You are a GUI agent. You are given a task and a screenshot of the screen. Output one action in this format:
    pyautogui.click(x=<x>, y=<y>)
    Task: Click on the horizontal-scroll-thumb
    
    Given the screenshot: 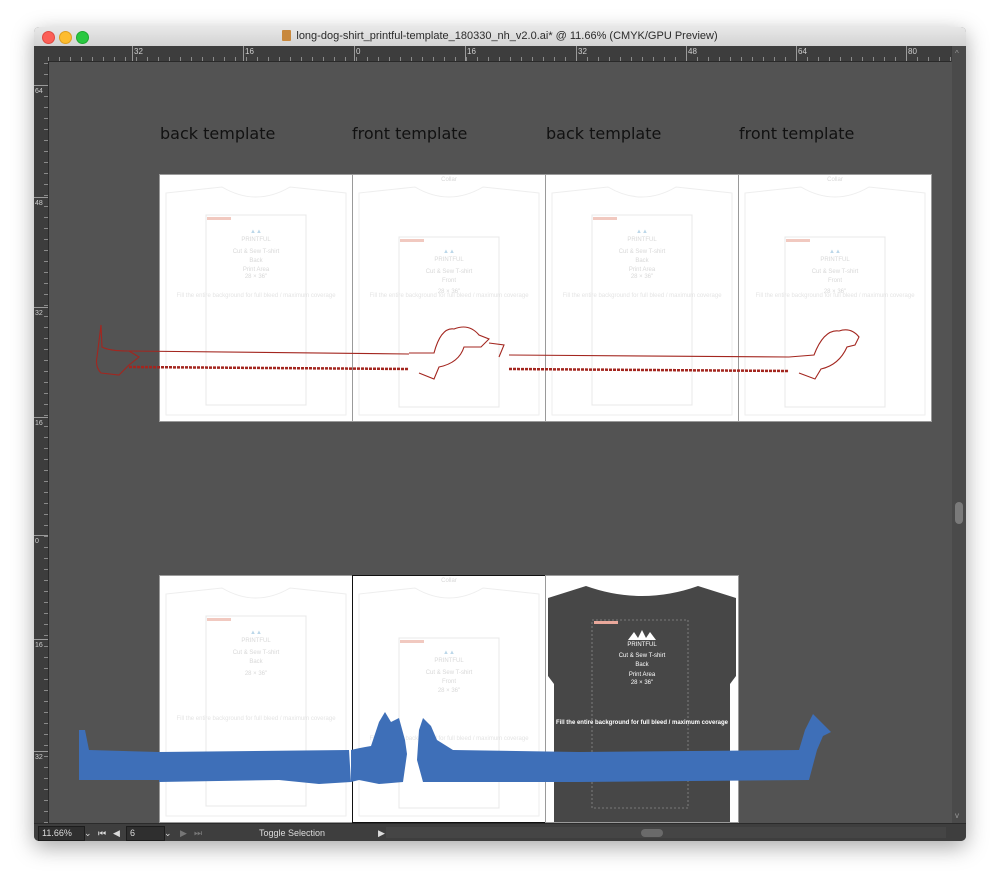 What is the action you would take?
    pyautogui.click(x=652, y=833)
    